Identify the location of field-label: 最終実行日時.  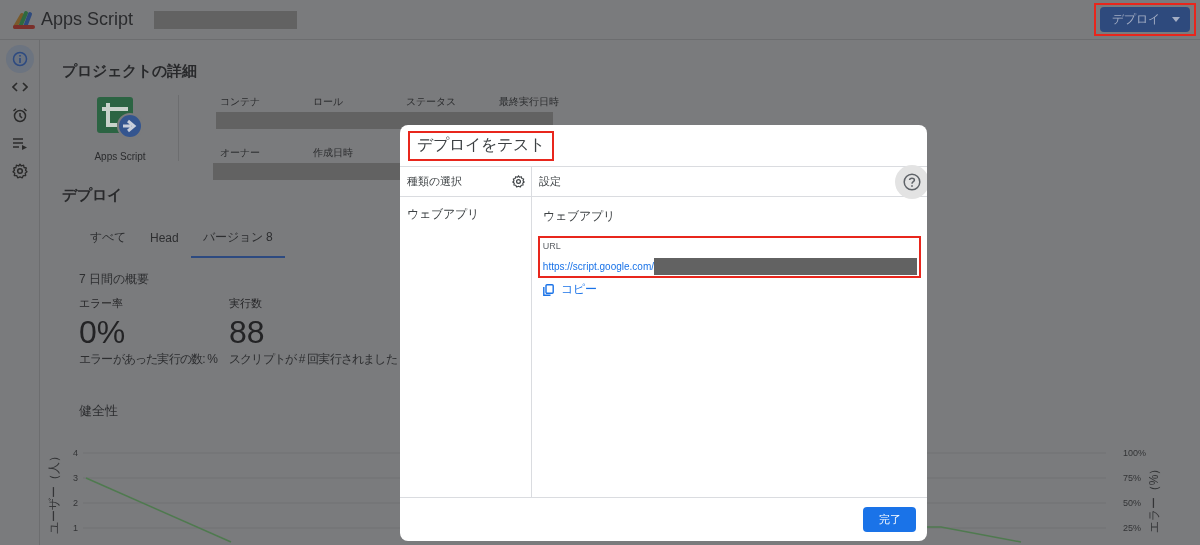
(529, 102).